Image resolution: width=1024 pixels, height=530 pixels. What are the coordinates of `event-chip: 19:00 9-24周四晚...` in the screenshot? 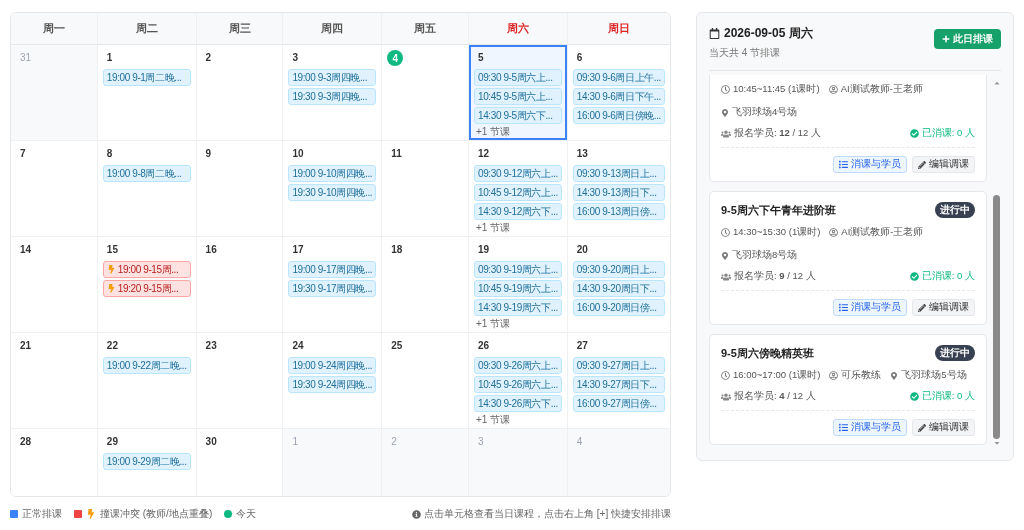 It's located at (332, 365).